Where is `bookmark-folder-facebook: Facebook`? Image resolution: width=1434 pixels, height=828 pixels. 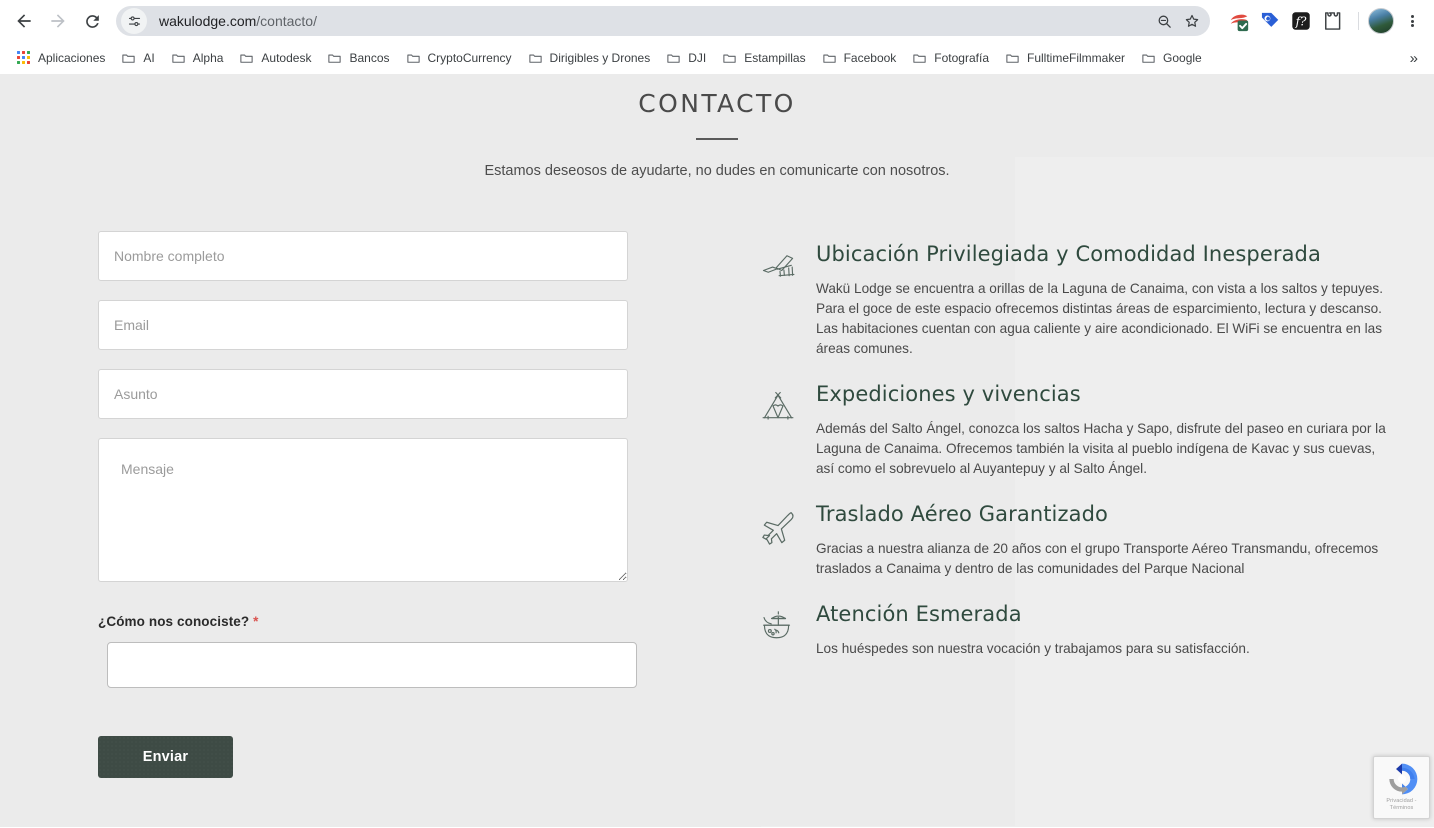 bookmark-folder-facebook: Facebook is located at coordinates (859, 58).